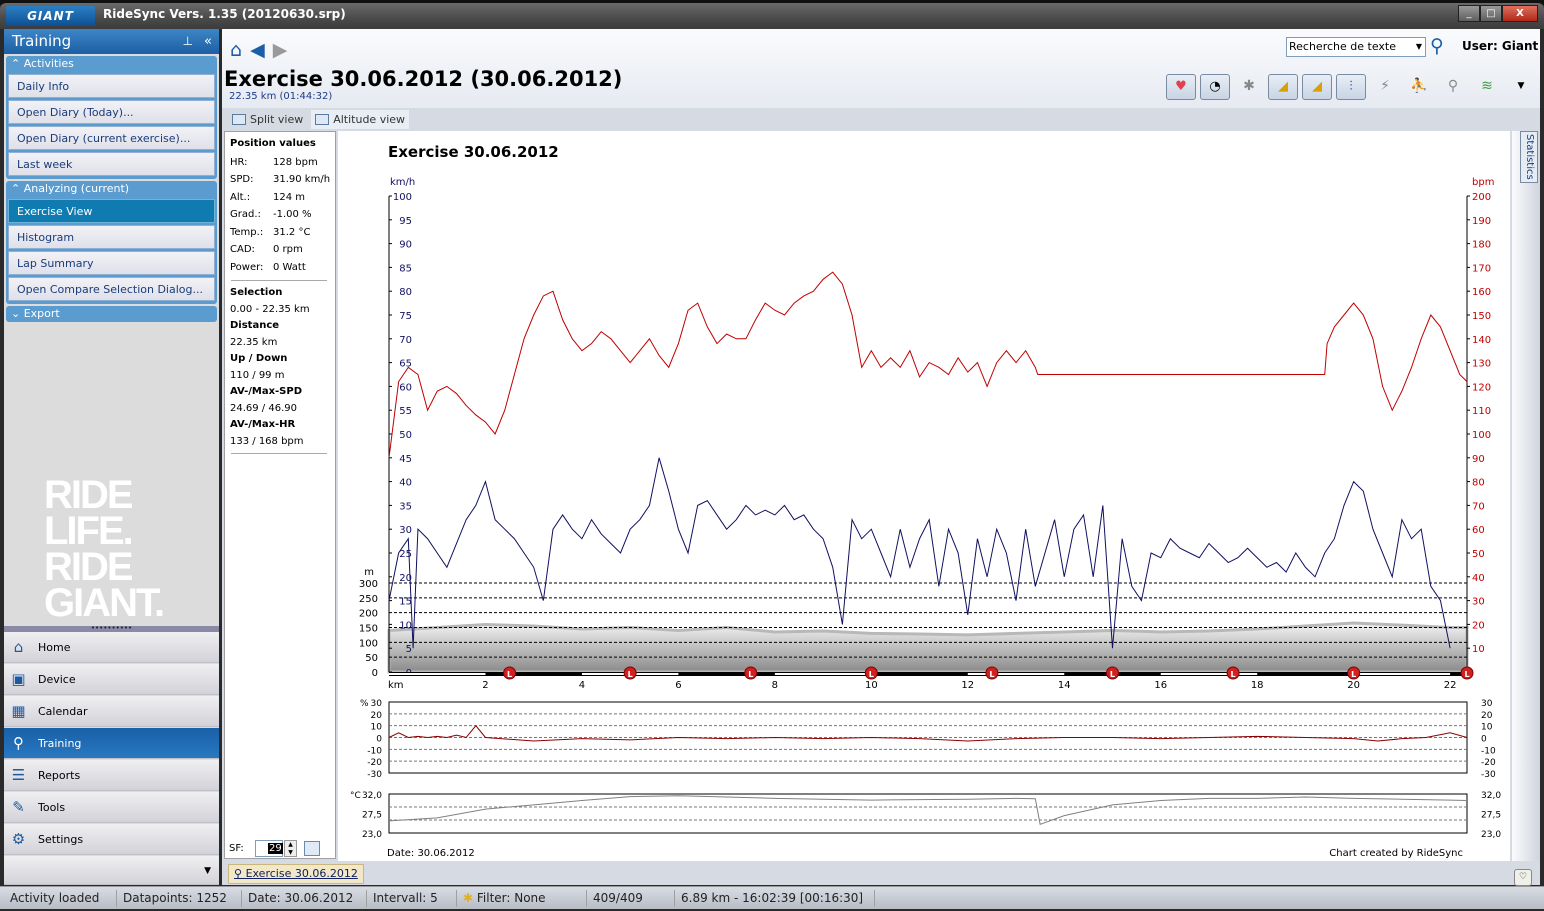 This screenshot has width=1544, height=911. I want to click on pv-value-speed: 31.90 km/h, so click(302, 179).